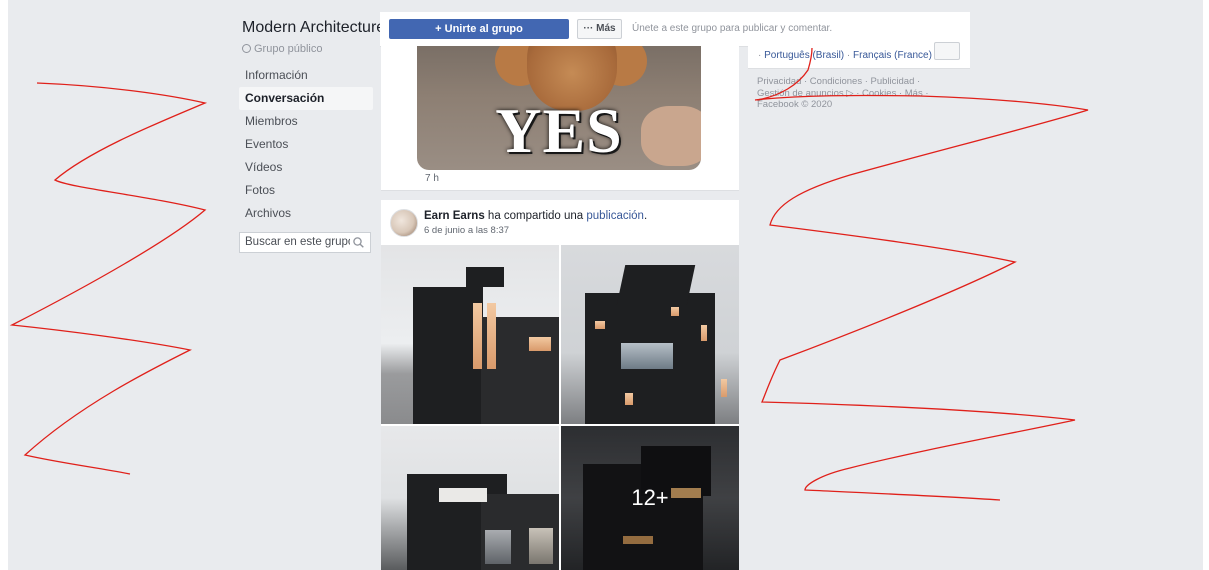 The image size is (1209, 570). What do you see at coordinates (845, 55) in the screenshot?
I see `language-links: · Português (Brasil) · Français (France)` at bounding box center [845, 55].